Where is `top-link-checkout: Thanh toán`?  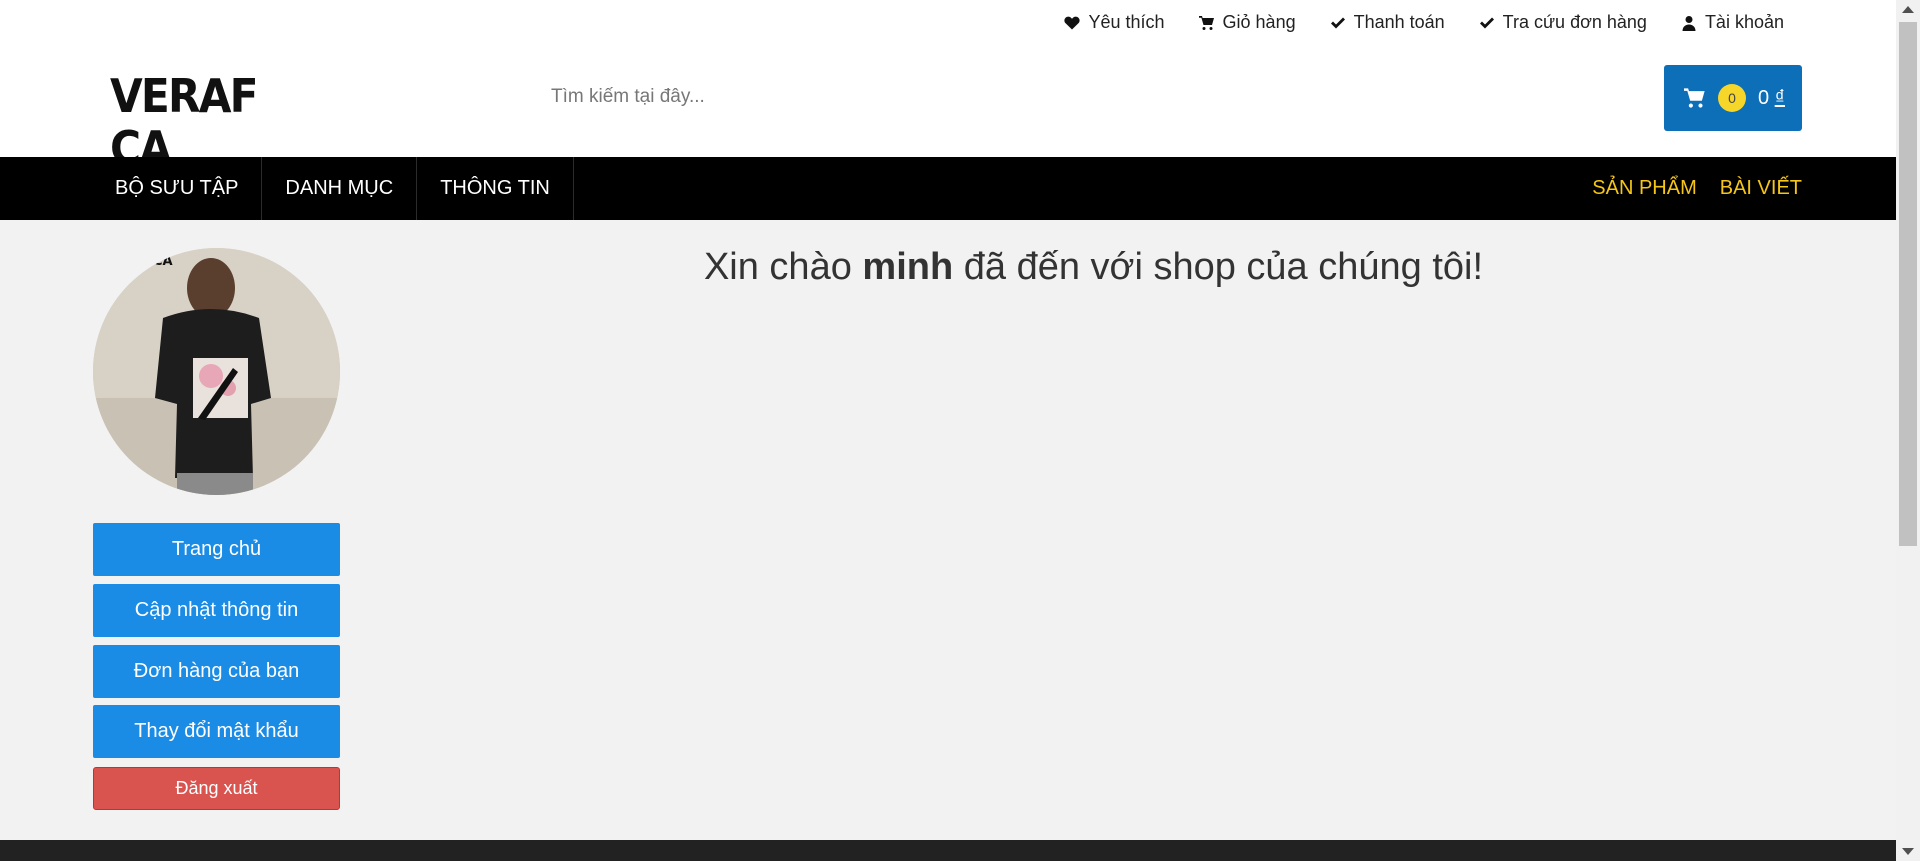
top-link-checkout: Thanh toán is located at coordinates (1387, 22).